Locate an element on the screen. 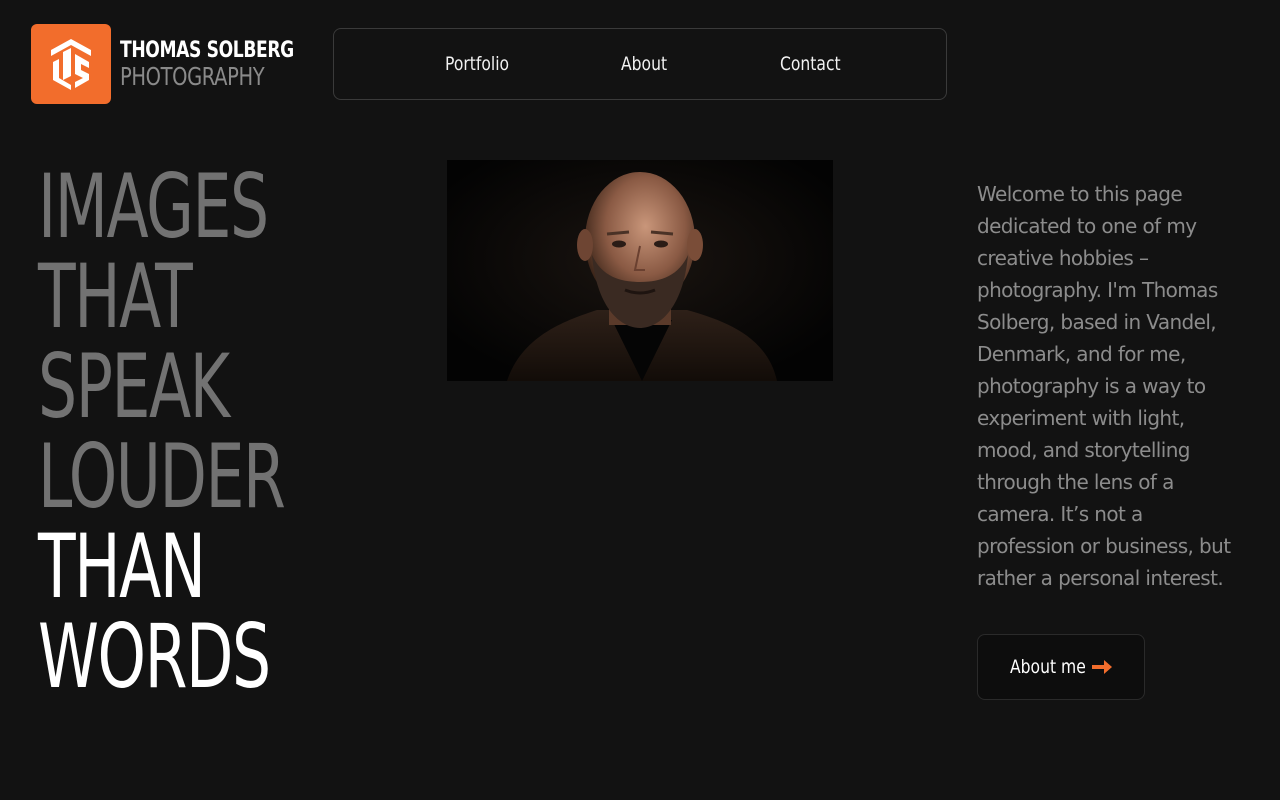 The image size is (1280, 800). brand-name: THOMAS SOLBERG is located at coordinates (207, 50).